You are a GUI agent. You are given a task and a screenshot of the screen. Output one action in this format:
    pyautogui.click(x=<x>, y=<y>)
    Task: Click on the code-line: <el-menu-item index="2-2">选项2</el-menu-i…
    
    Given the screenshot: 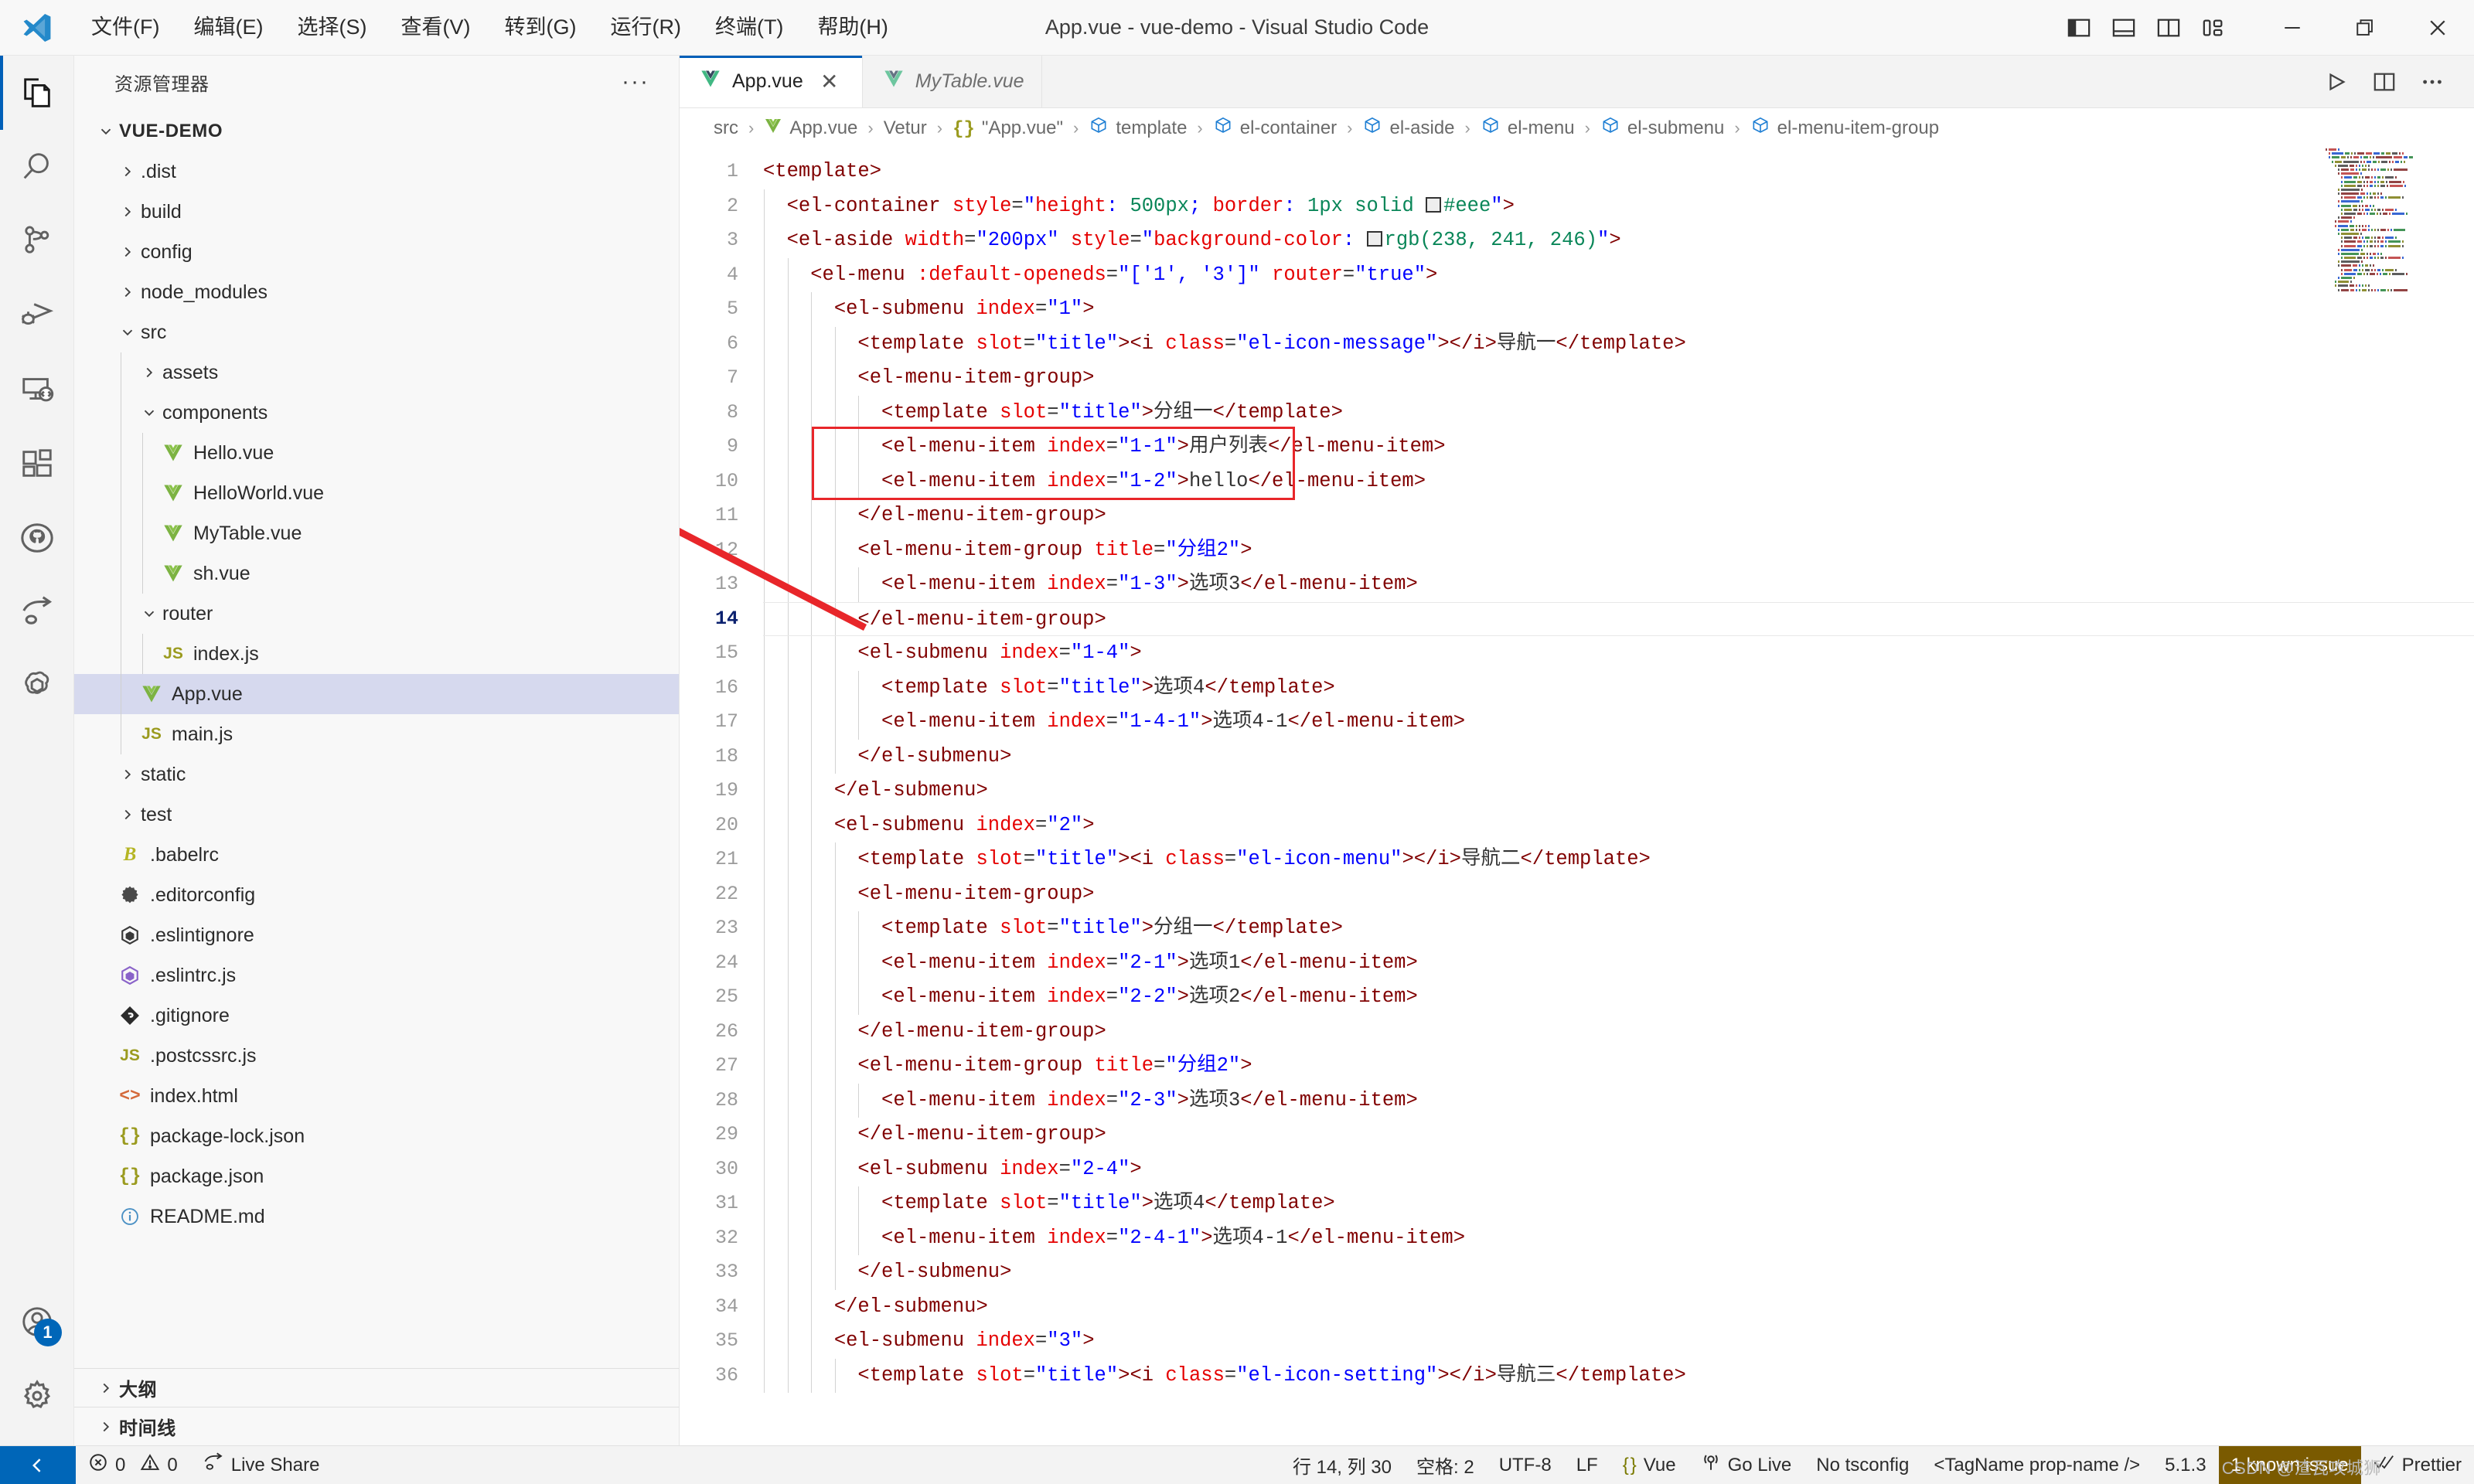 What is the action you would take?
    pyautogui.click(x=1618, y=997)
    